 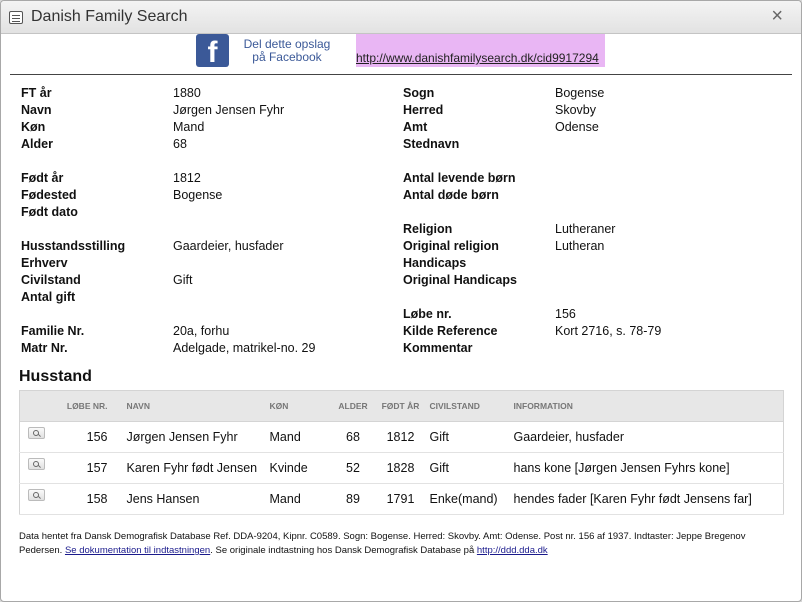 I want to click on field-label: Stednavn, so click(x=431, y=144).